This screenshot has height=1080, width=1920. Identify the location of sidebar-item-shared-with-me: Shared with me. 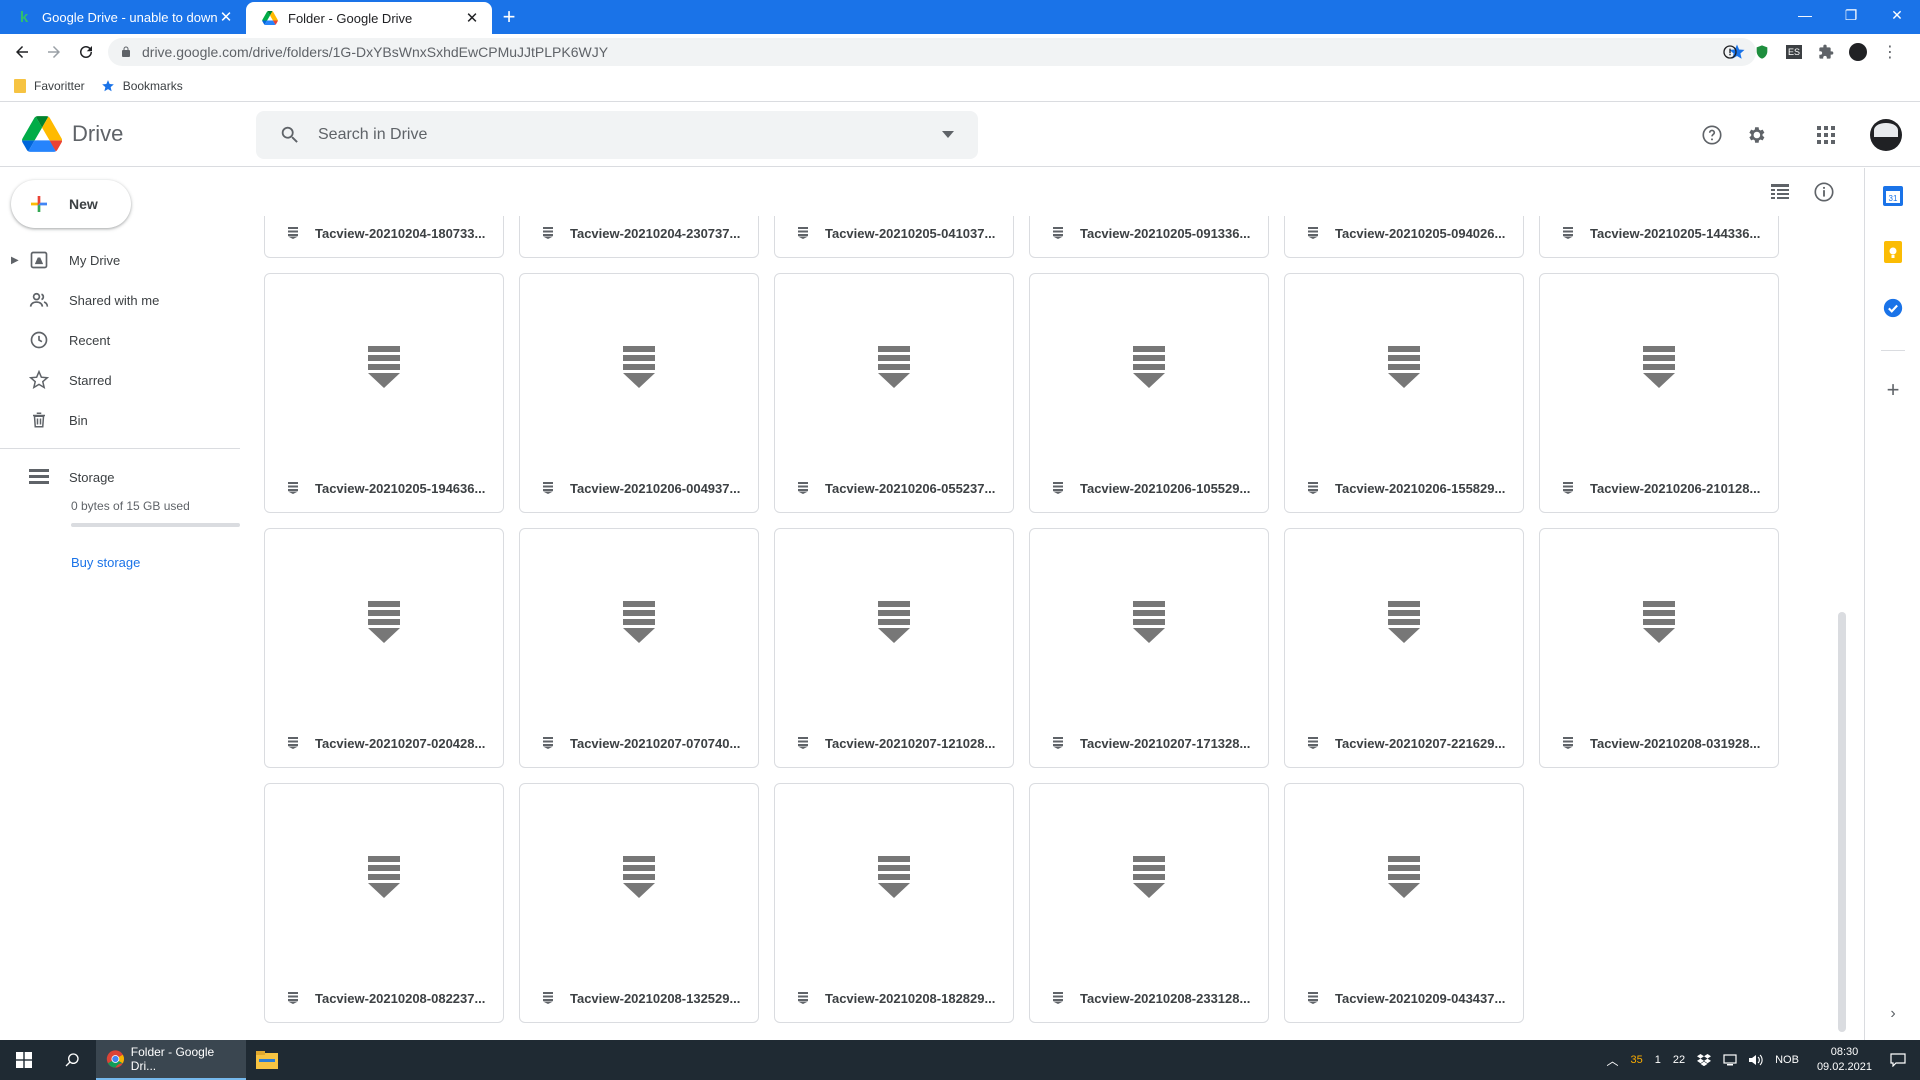
(120, 300).